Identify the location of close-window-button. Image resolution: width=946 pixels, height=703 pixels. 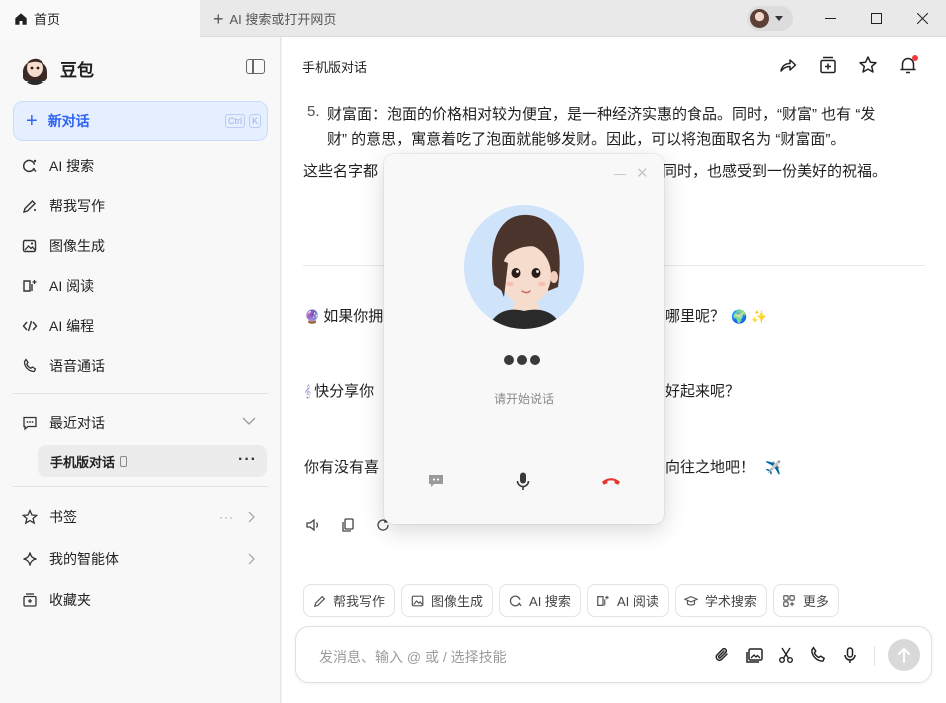
(922, 18).